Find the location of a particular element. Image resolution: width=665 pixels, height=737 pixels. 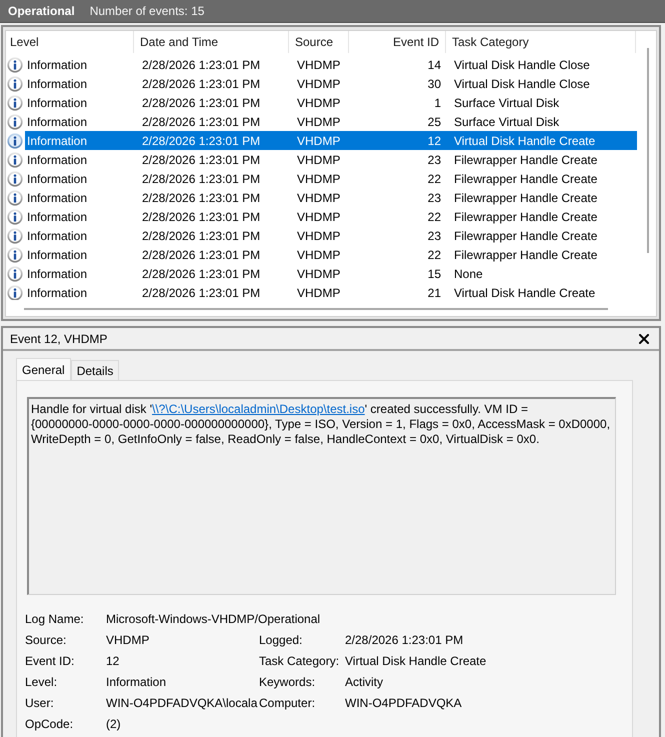

property-value: WIN-O4PDFADVQKA\locala is located at coordinates (182, 703).